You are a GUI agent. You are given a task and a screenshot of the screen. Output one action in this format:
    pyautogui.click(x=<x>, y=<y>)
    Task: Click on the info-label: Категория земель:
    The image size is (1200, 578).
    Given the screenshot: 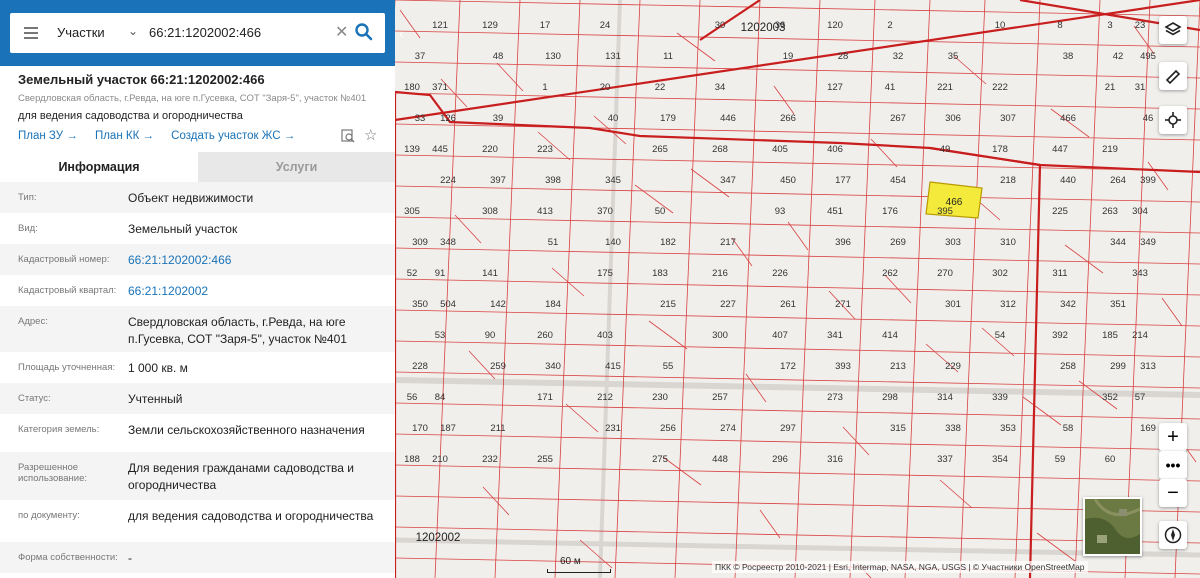 What is the action you would take?
    pyautogui.click(x=59, y=429)
    